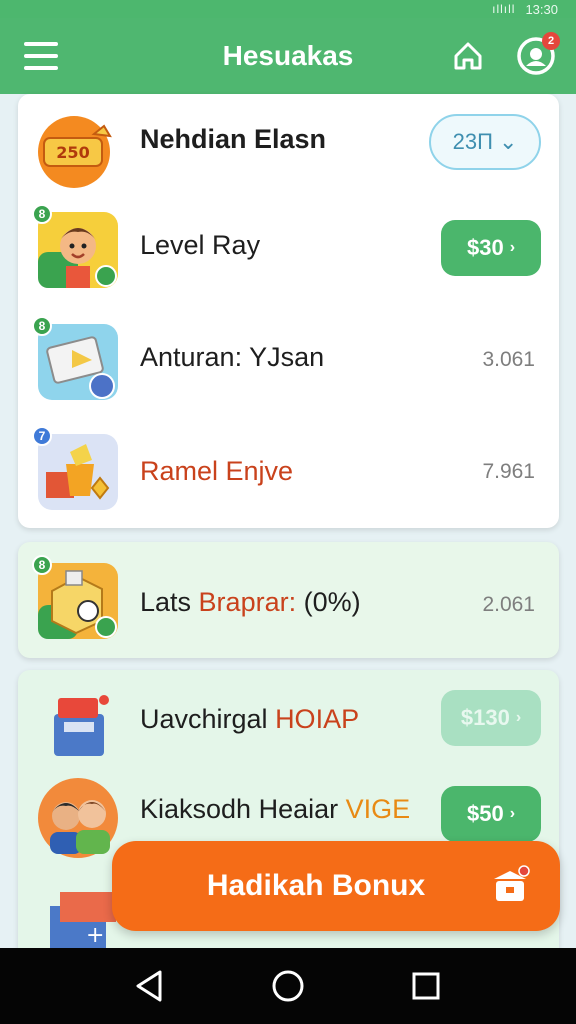 The width and height of the screenshot is (576, 1024). What do you see at coordinates (232, 357) in the screenshot?
I see `item-label: Anturan: YJsan` at bounding box center [232, 357].